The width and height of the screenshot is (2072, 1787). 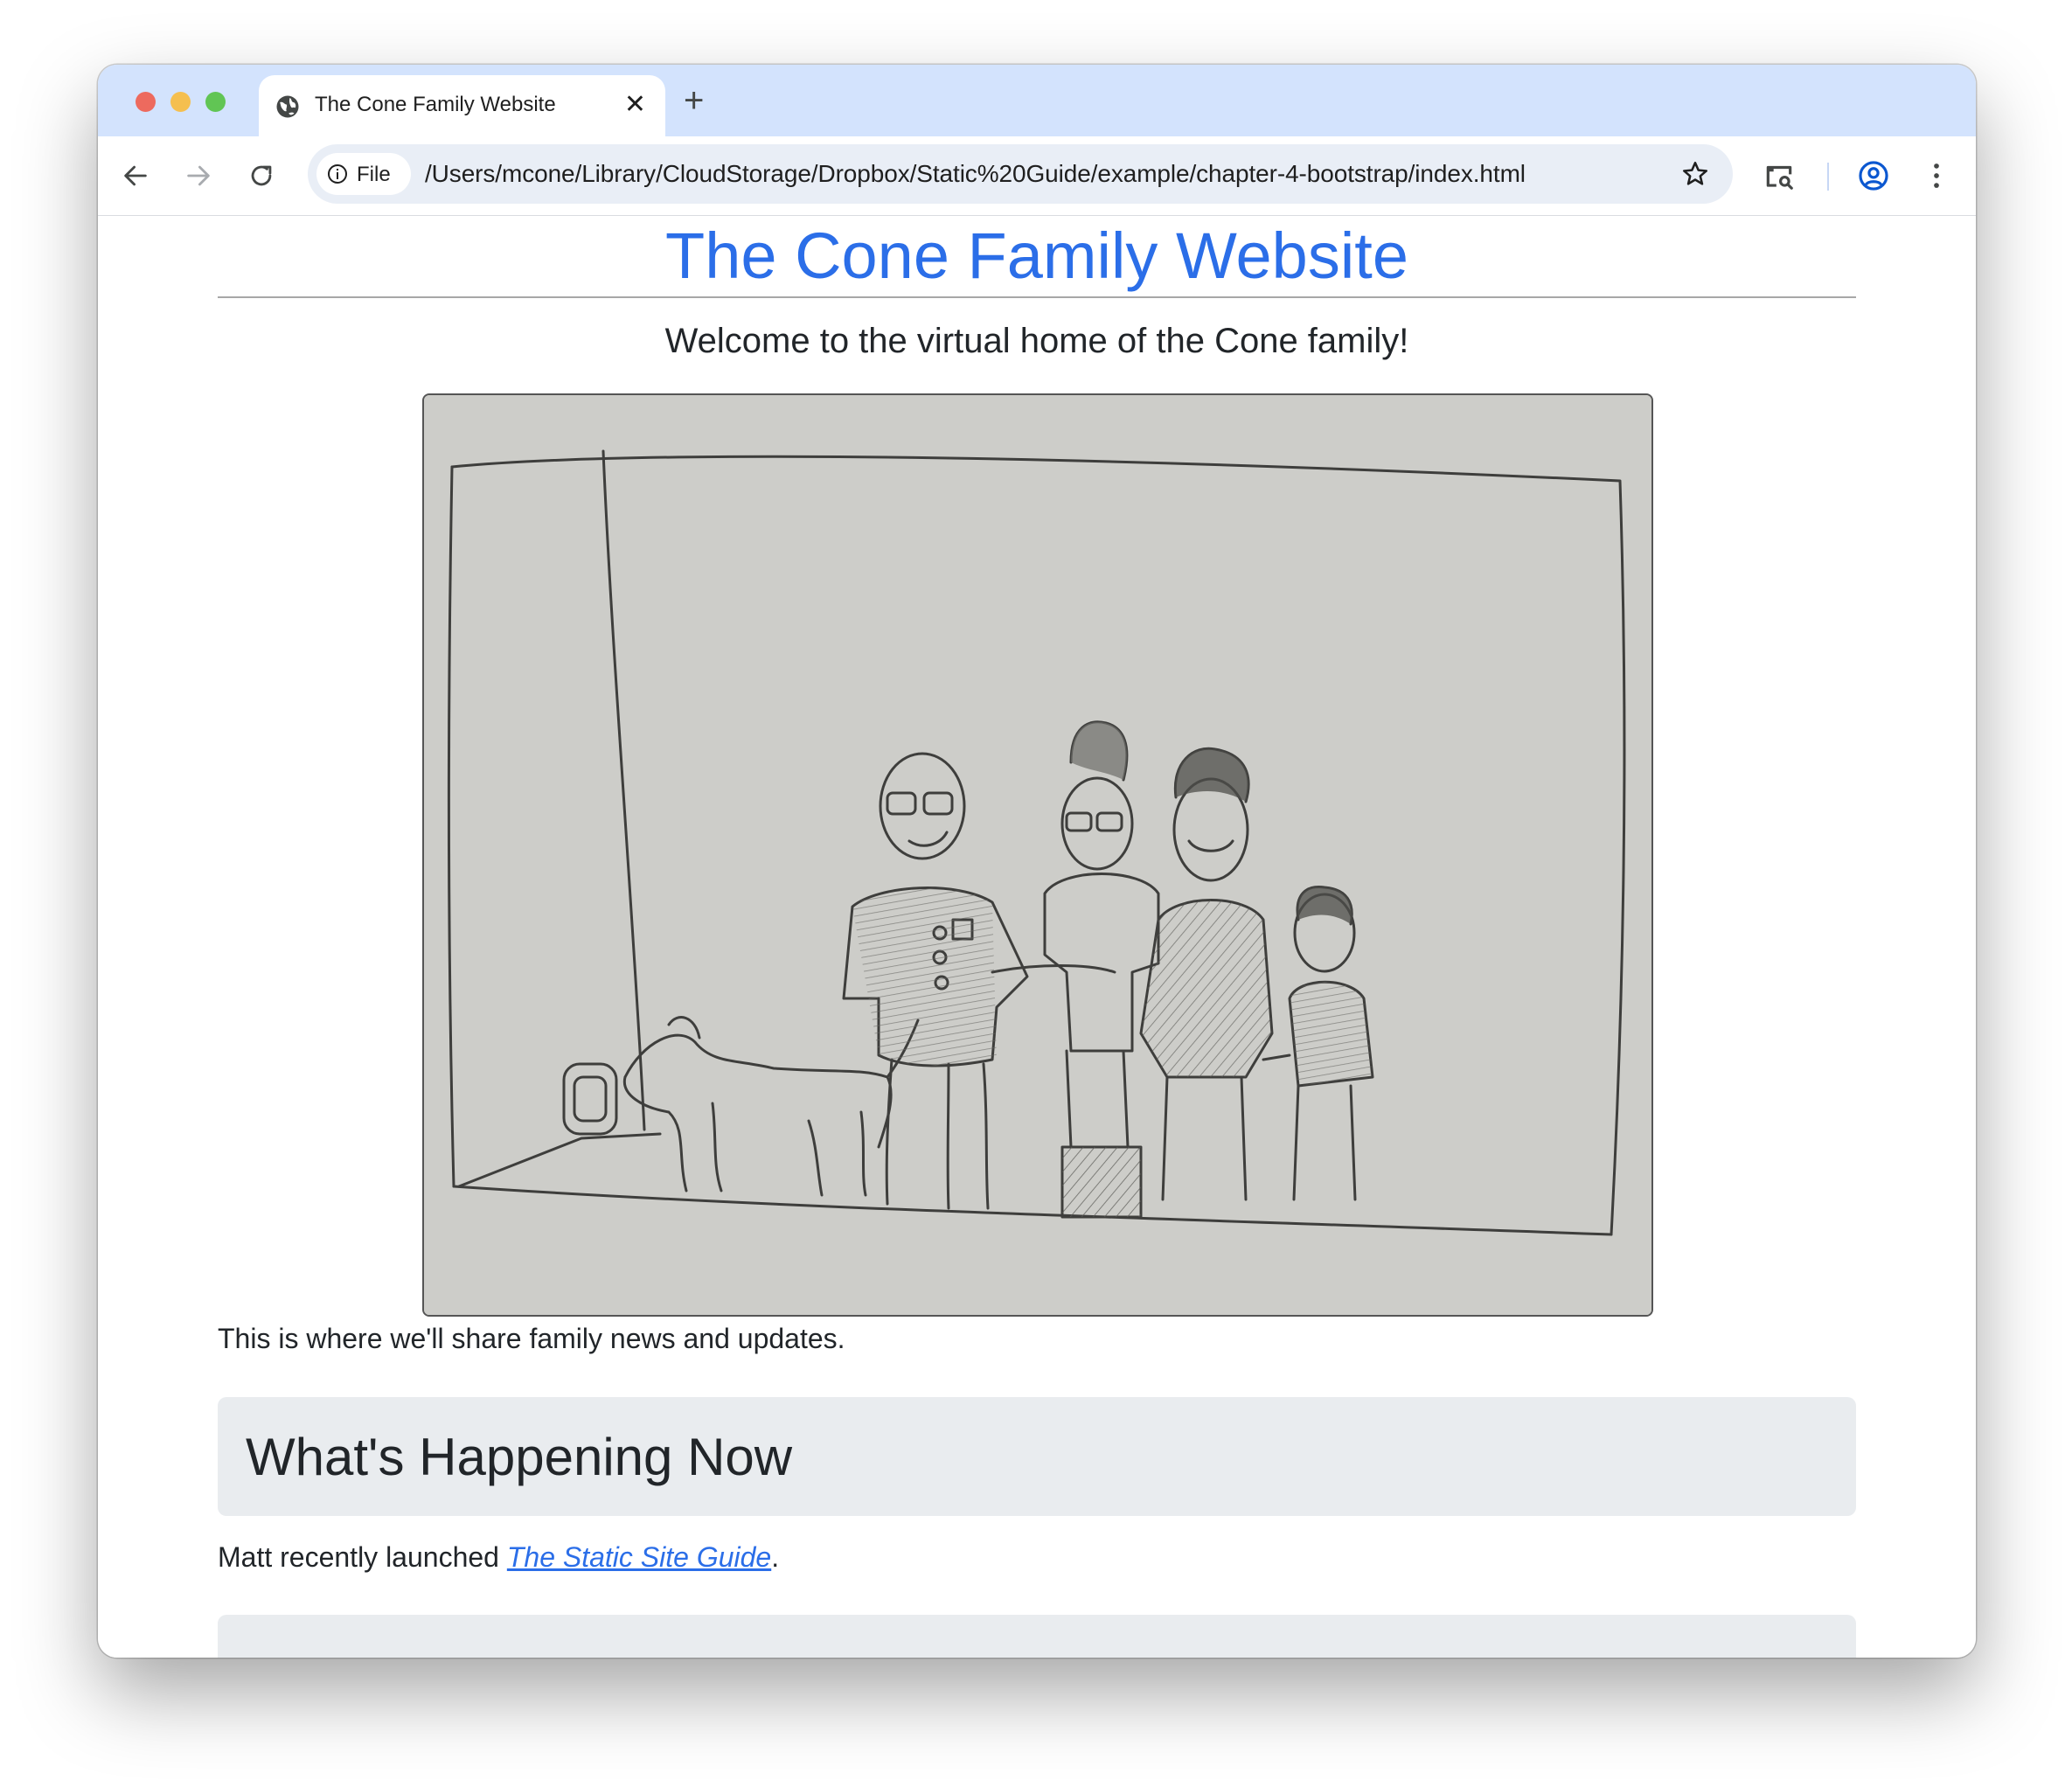 I want to click on profile-avatar-icon, so click(x=1874, y=175).